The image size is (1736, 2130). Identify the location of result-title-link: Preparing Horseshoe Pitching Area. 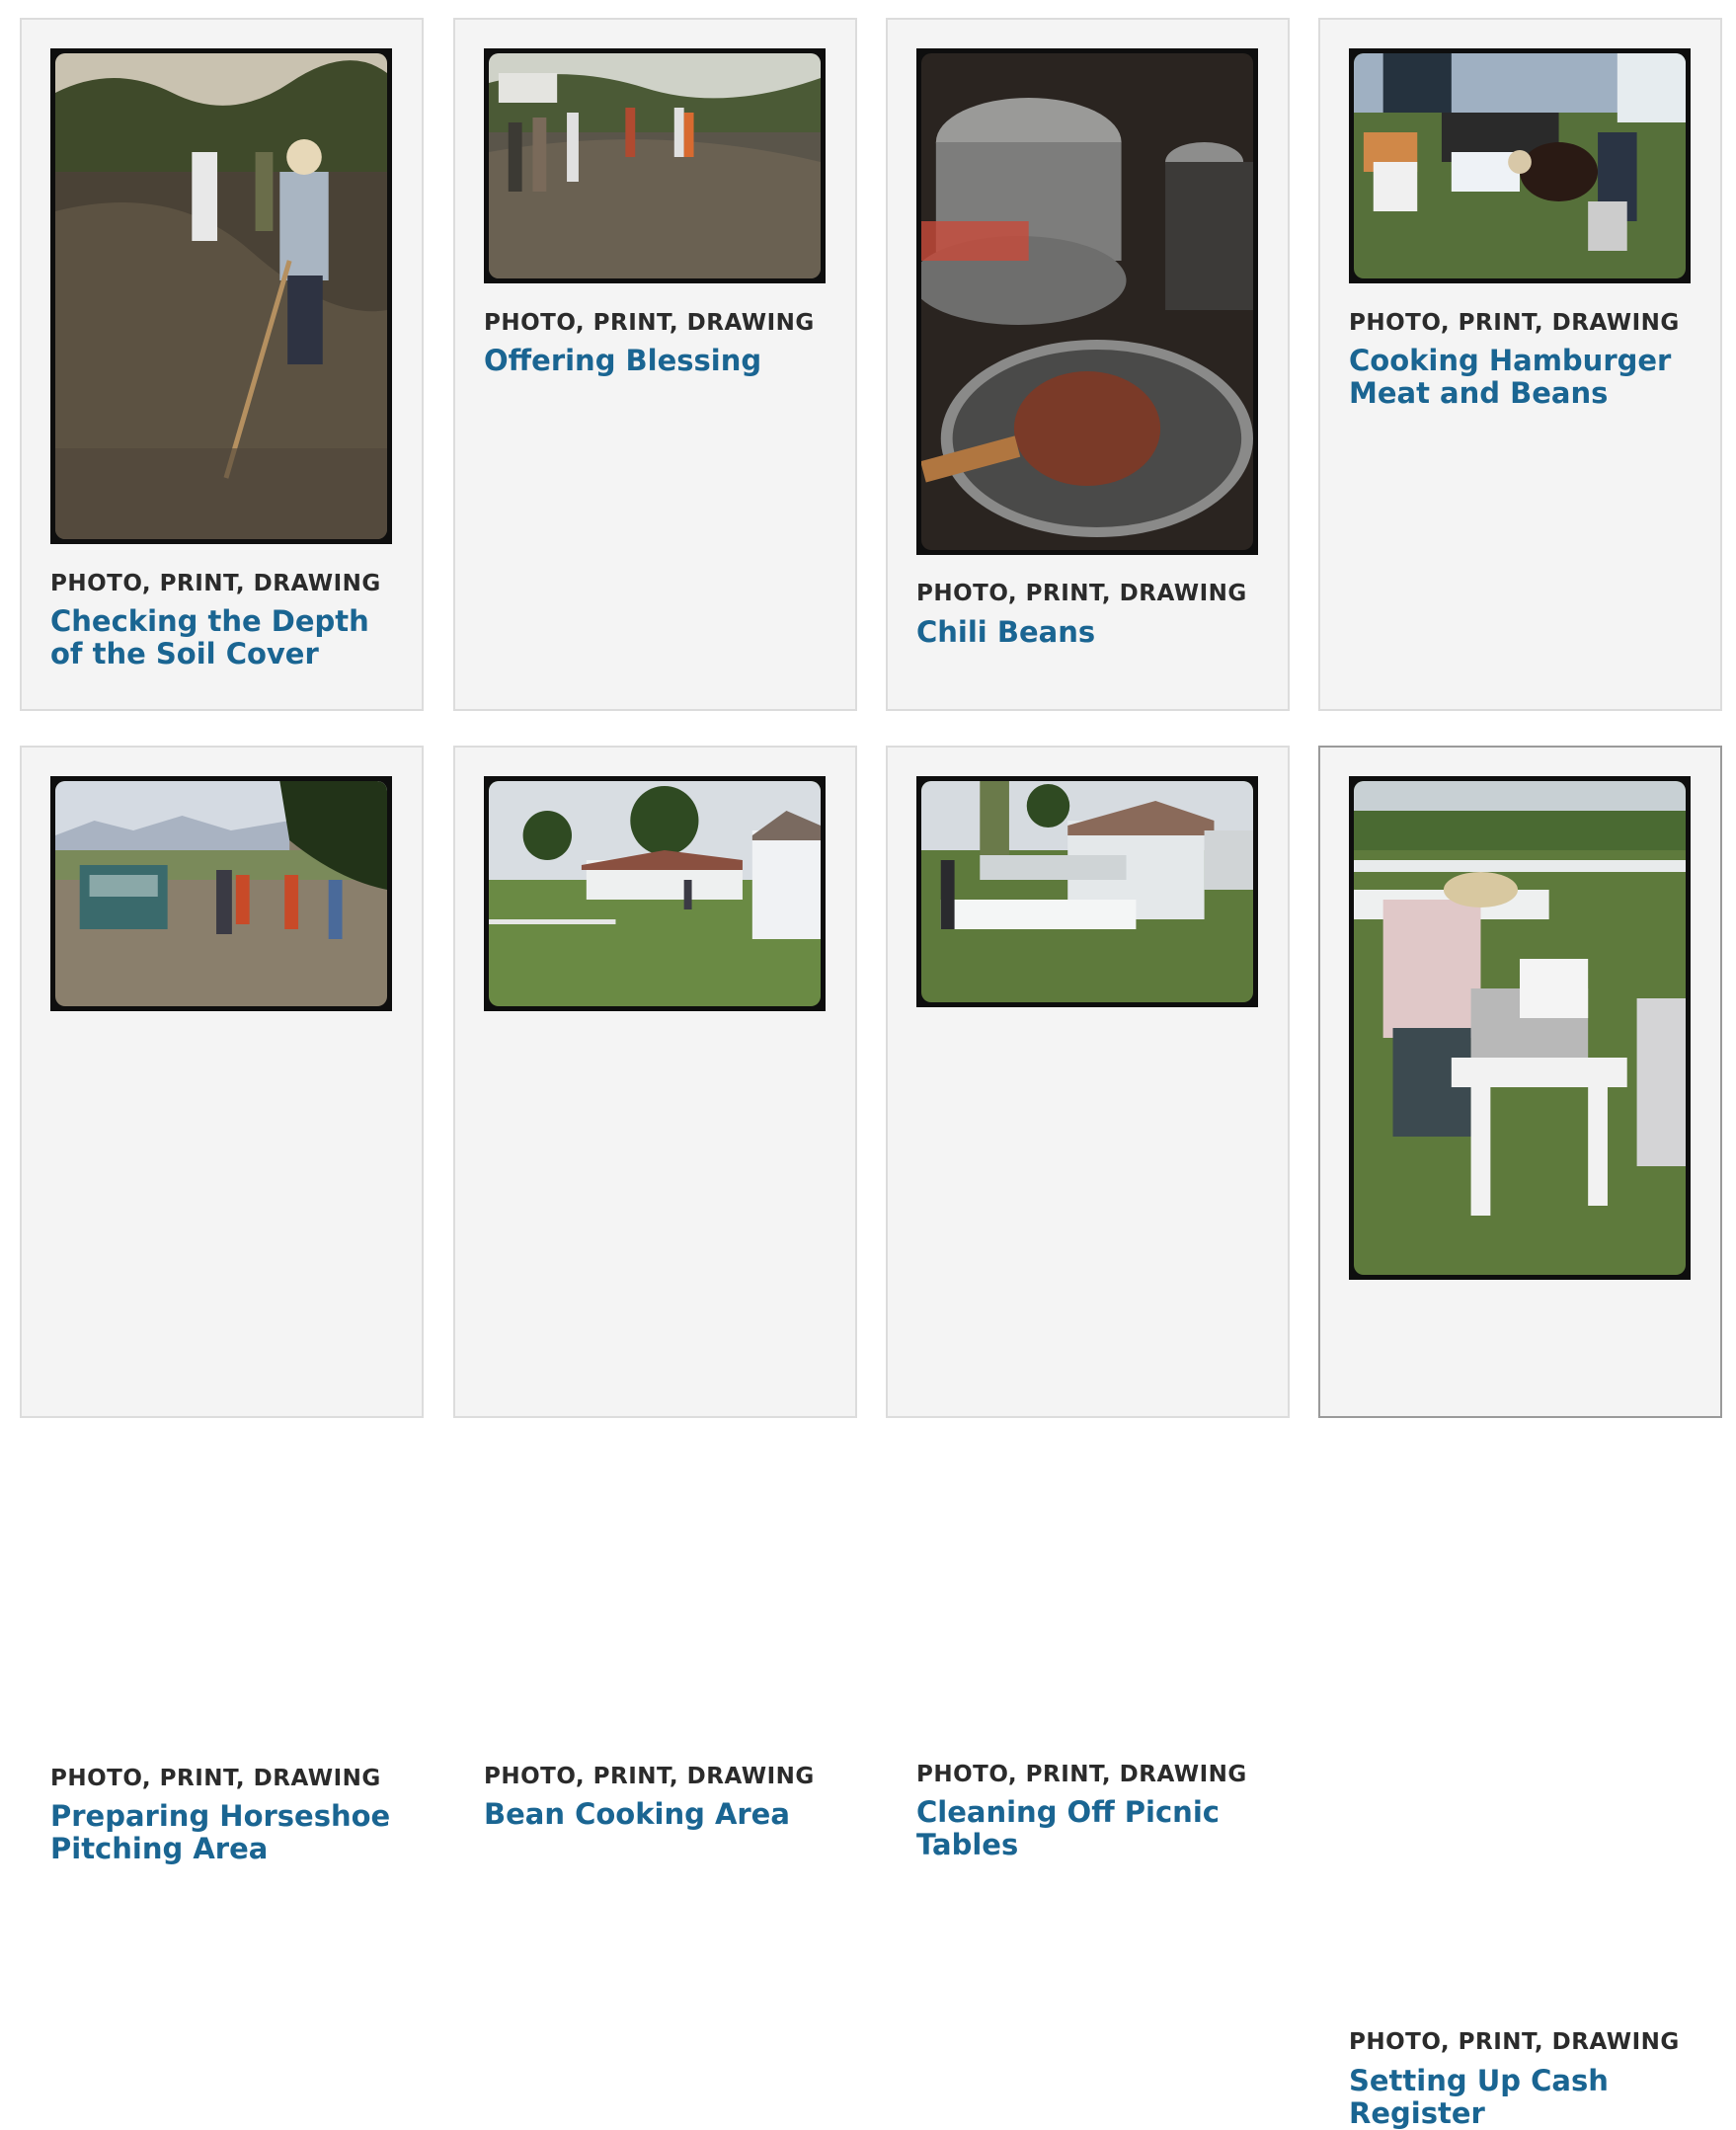
(225, 1832).